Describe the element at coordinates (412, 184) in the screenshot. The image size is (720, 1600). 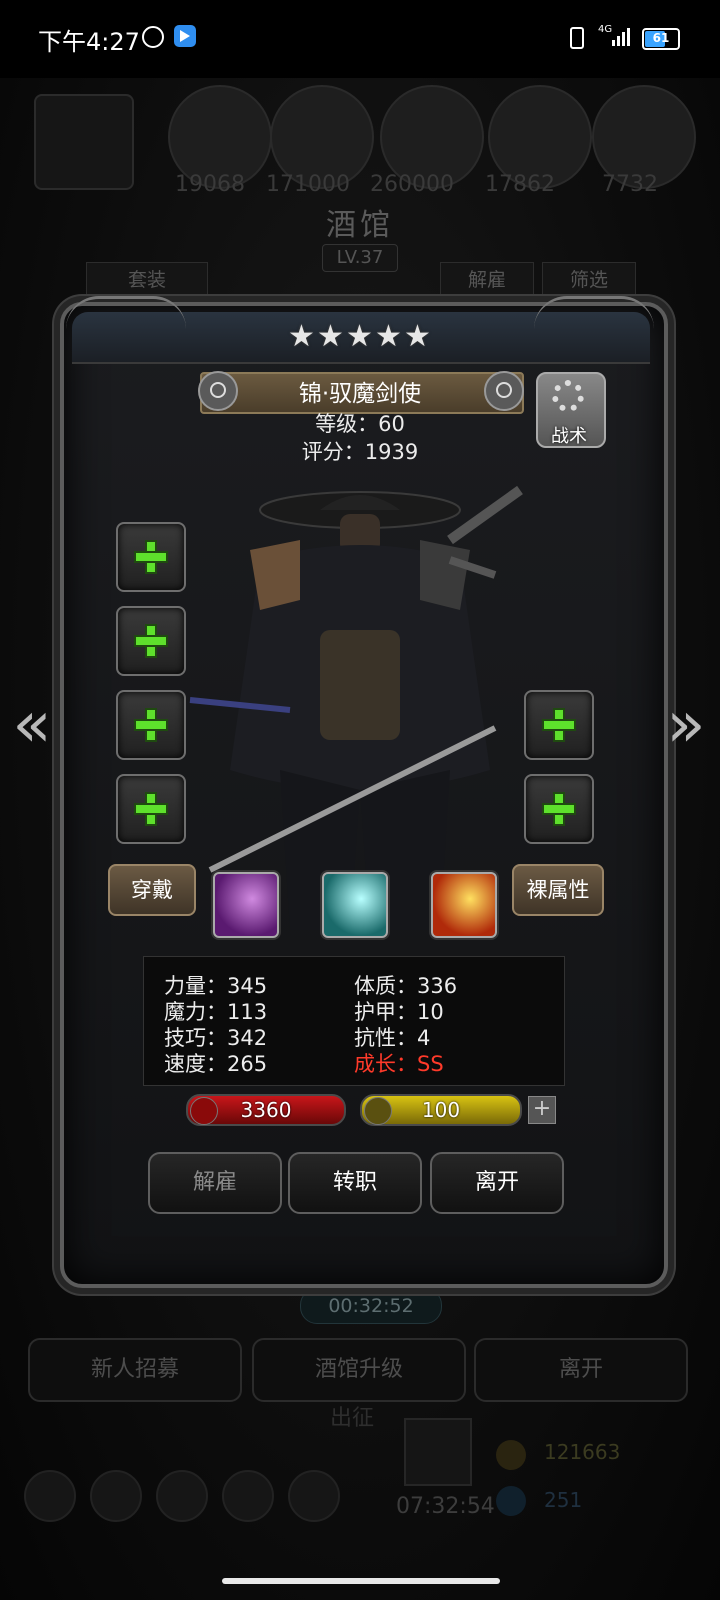
I see `resource-count-3: 260000` at that location.